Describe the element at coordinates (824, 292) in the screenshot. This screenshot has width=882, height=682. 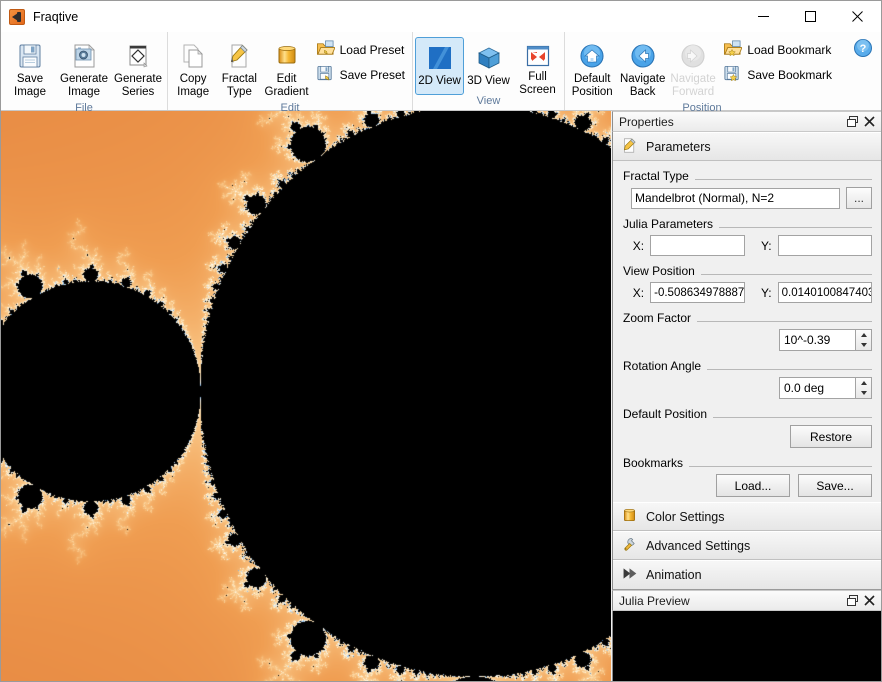
I see `view-position-y-input: 0.014010084740383` at that location.